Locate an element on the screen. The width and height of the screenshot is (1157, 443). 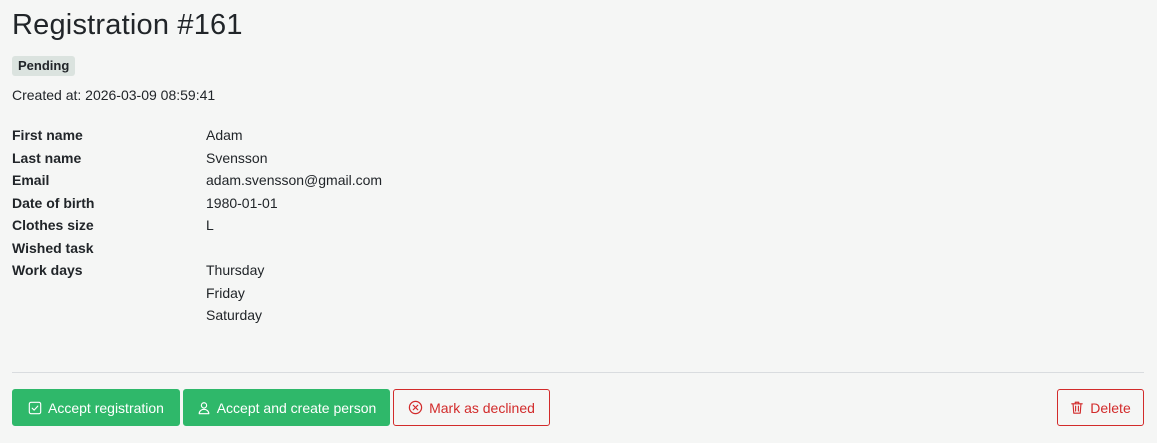
work-day-item: Saturday is located at coordinates (234, 315).